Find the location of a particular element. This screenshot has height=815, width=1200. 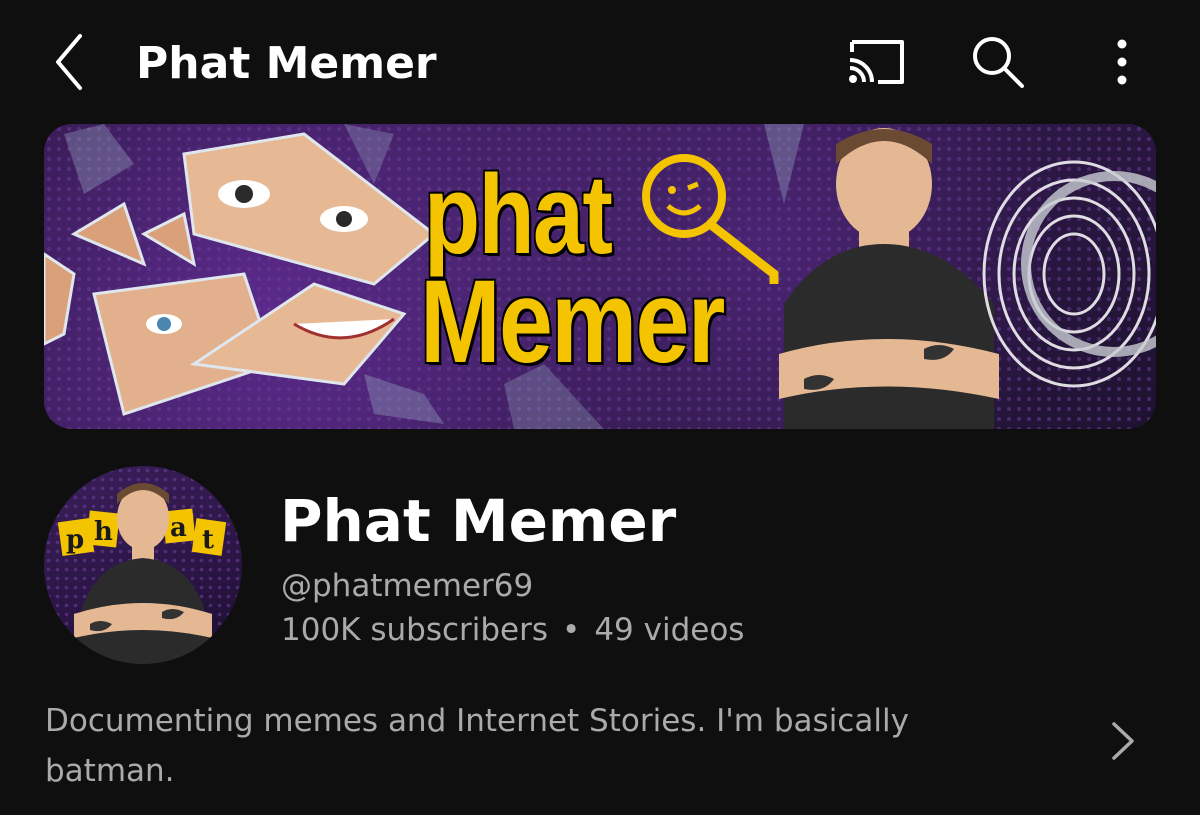

search-button is located at coordinates (998, 62).